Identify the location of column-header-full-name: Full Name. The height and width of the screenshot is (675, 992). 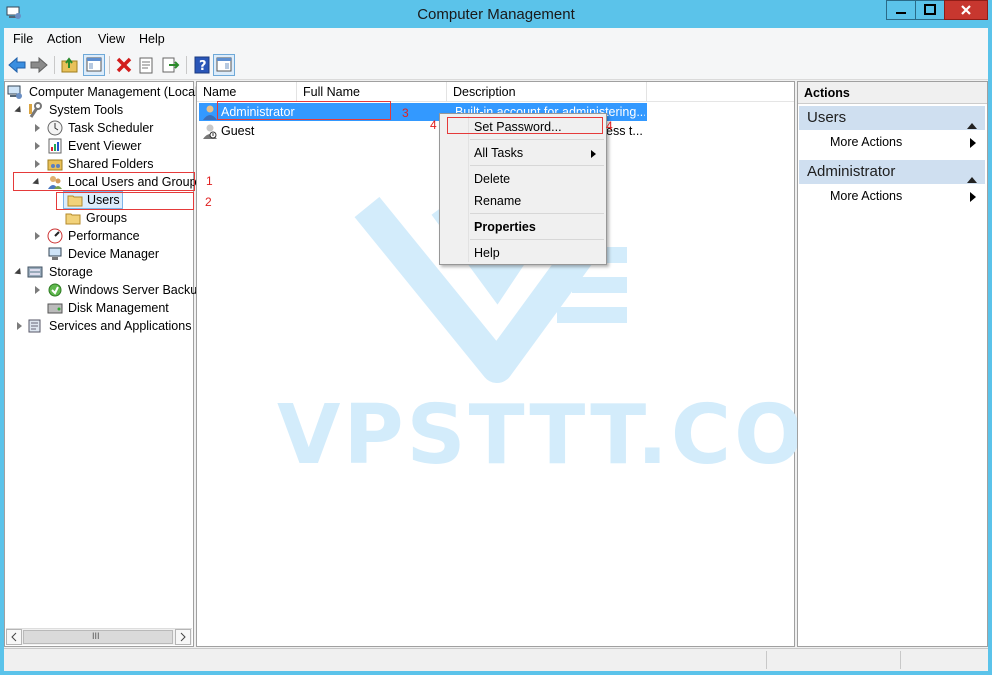
(372, 92).